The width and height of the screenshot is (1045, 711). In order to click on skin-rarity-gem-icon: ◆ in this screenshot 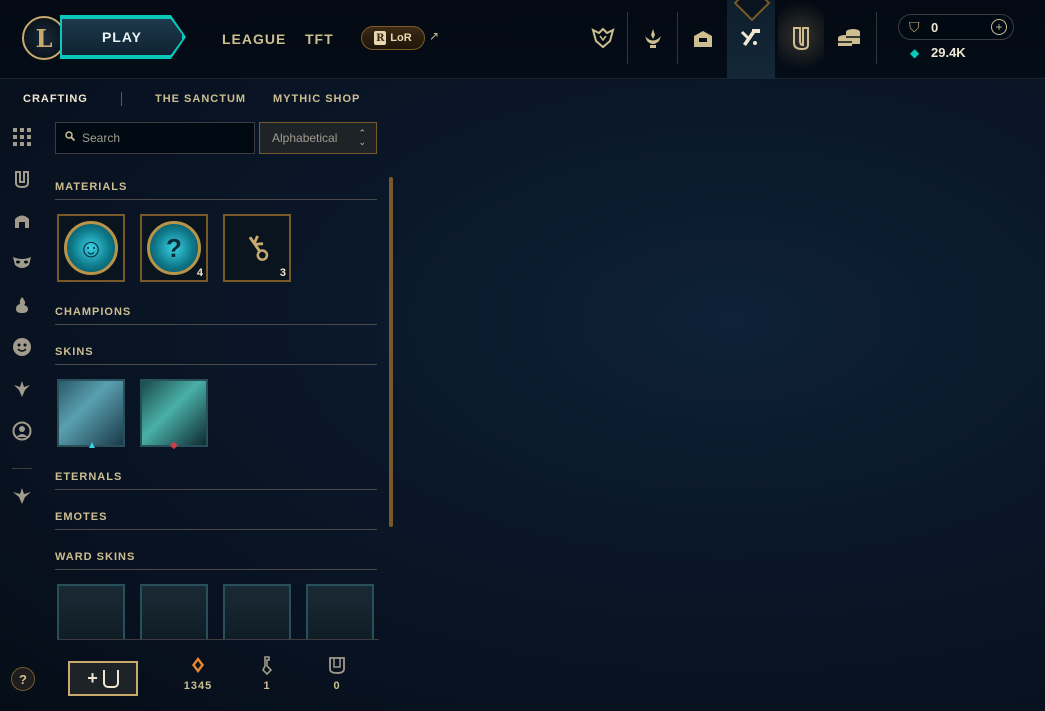, I will do `click(174, 445)`.